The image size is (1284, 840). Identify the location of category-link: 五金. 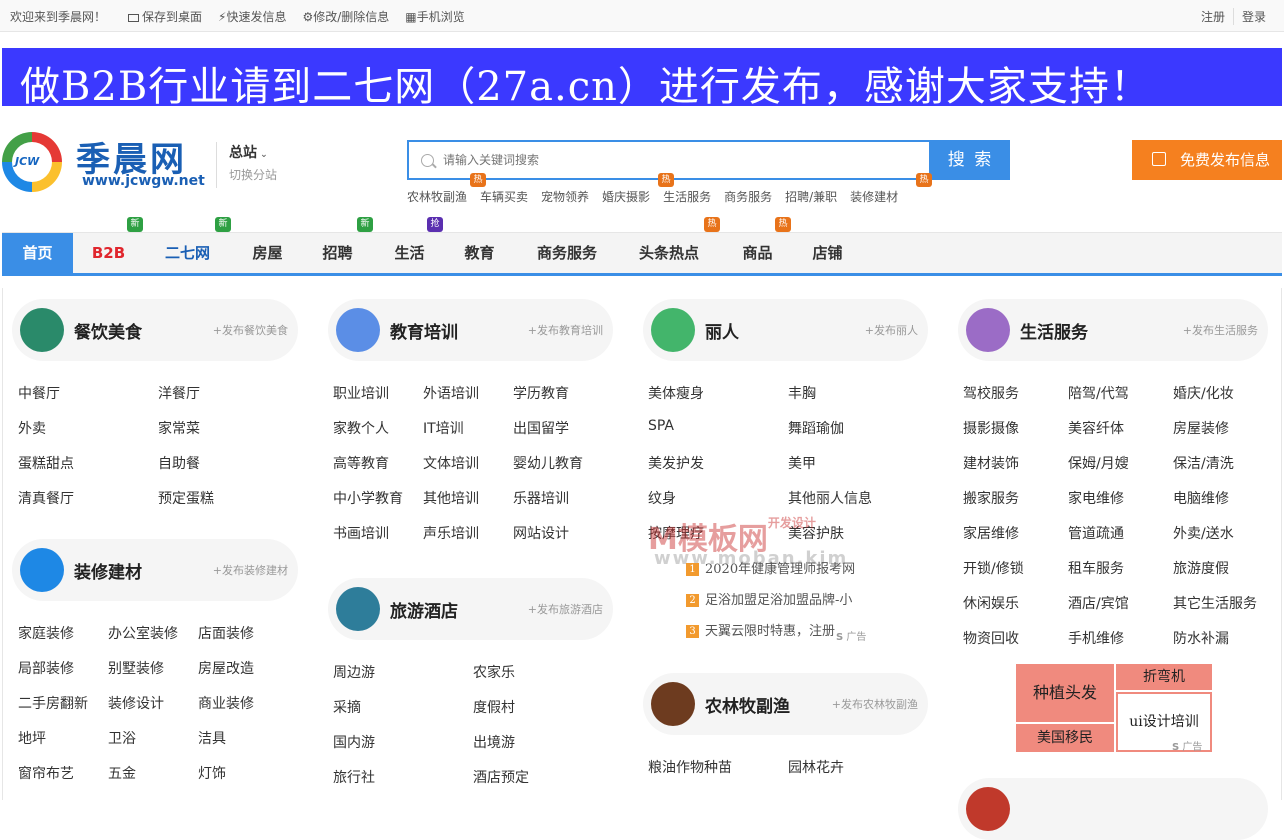
(122, 773).